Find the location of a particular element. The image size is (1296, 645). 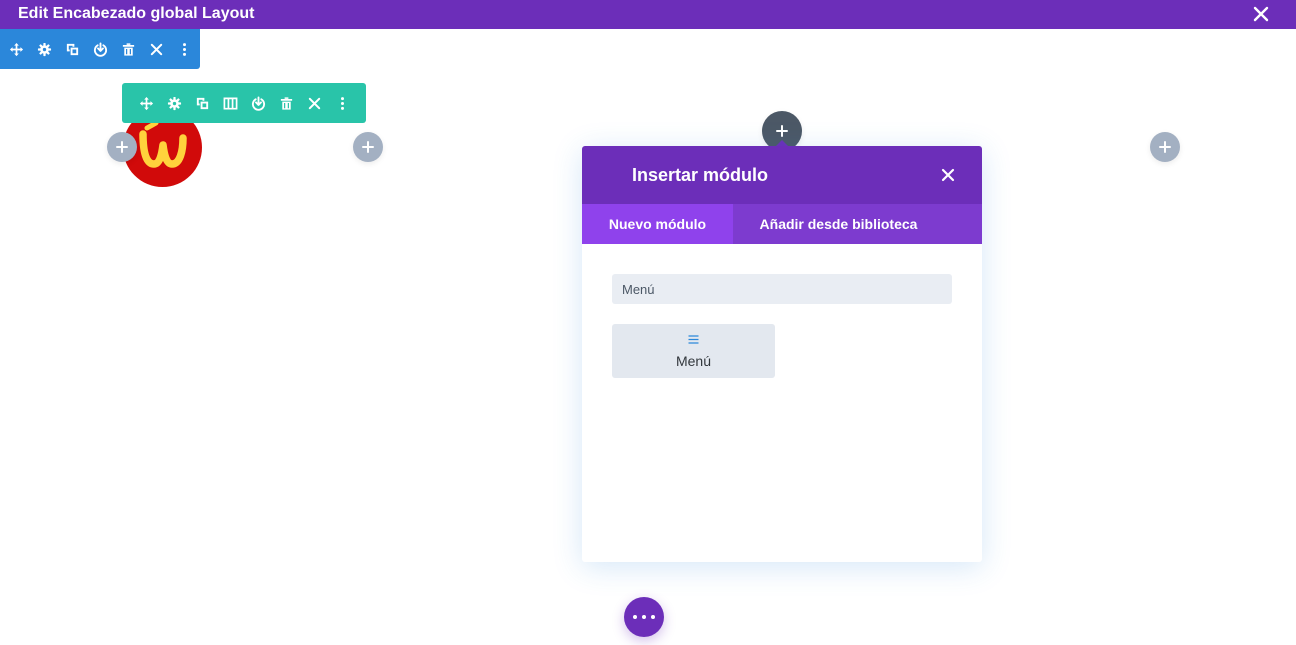

row-duplicate-button is located at coordinates (202, 103).